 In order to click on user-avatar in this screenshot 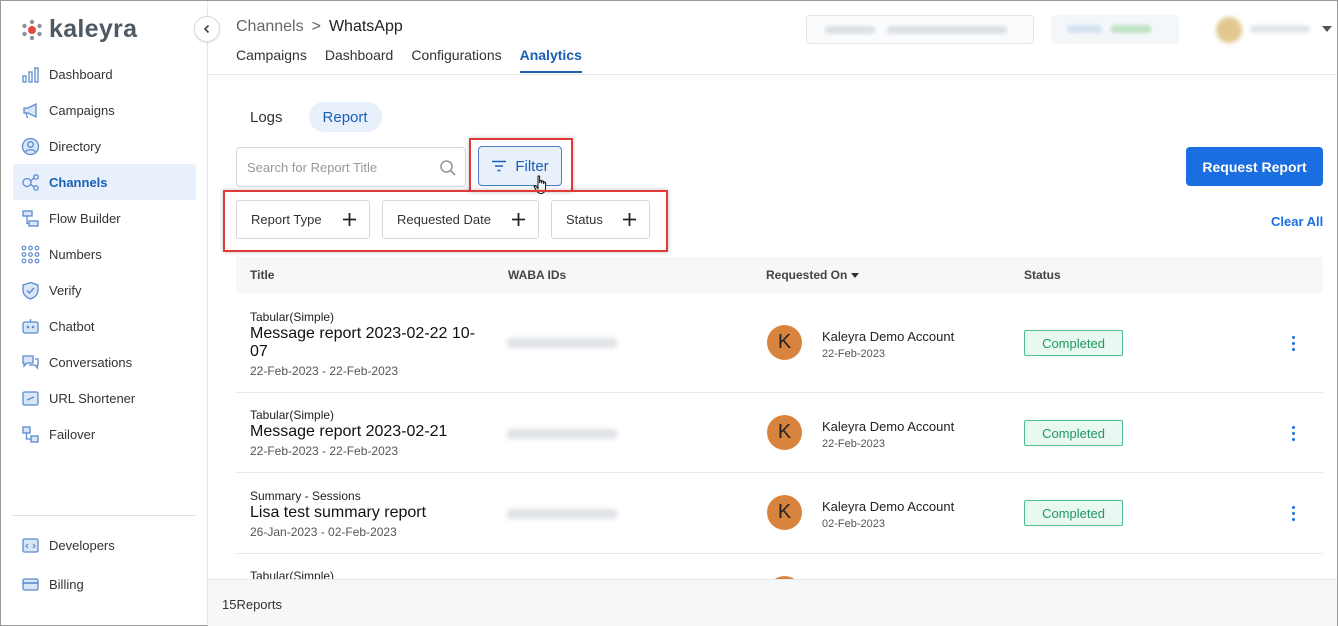, I will do `click(1229, 30)`.